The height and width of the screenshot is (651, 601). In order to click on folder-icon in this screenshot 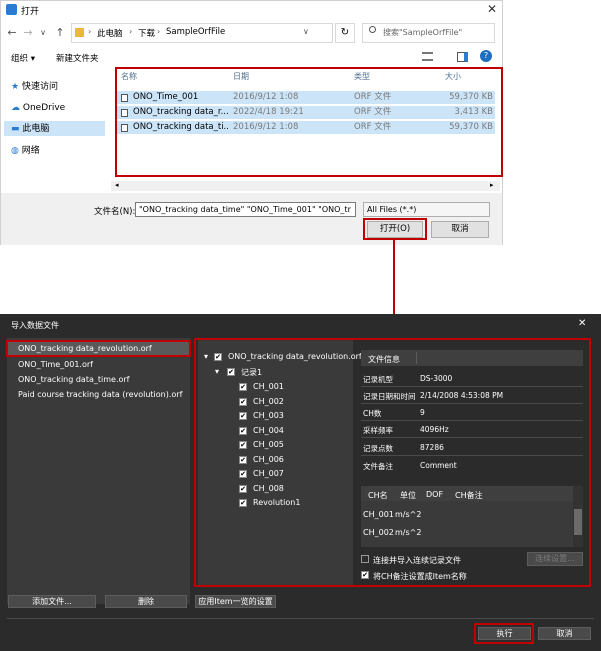, I will do `click(79, 32)`.